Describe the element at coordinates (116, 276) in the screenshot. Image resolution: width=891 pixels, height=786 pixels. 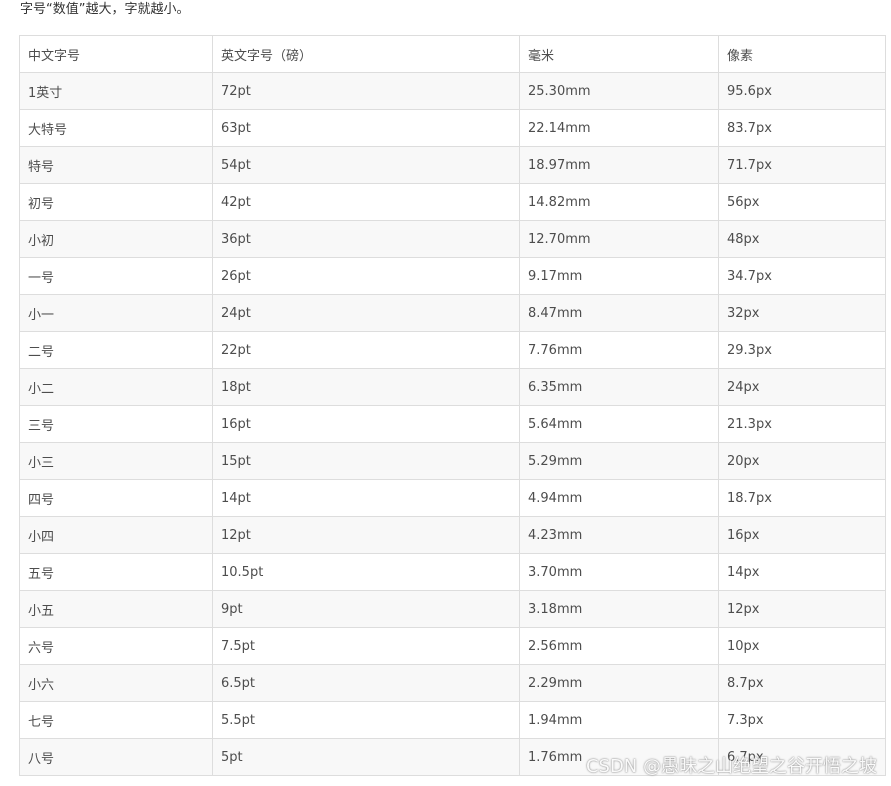
I see `cell-chinese-size: 一号` at that location.